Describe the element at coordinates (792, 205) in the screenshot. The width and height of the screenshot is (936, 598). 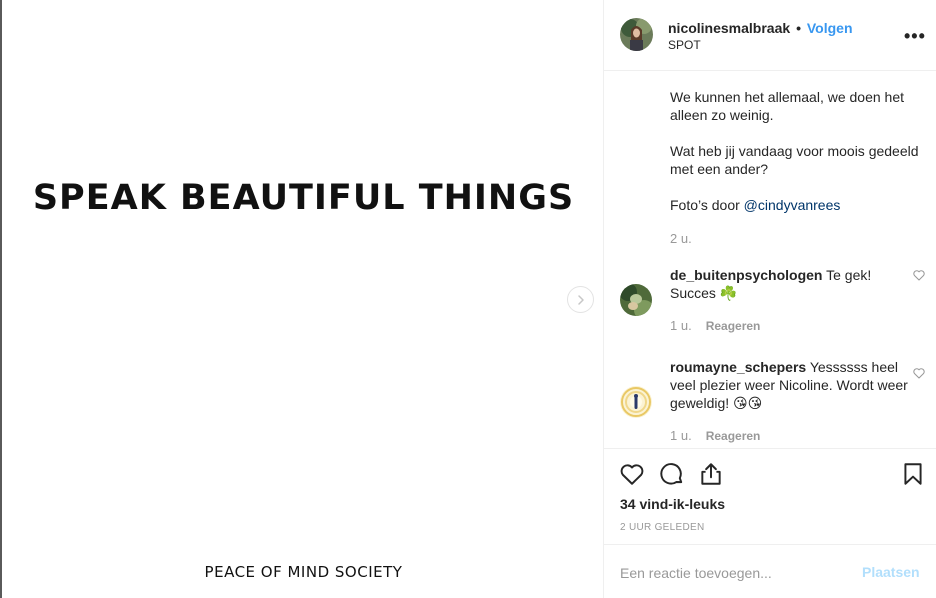
I see `mention-link: @cindyvanrees` at that location.